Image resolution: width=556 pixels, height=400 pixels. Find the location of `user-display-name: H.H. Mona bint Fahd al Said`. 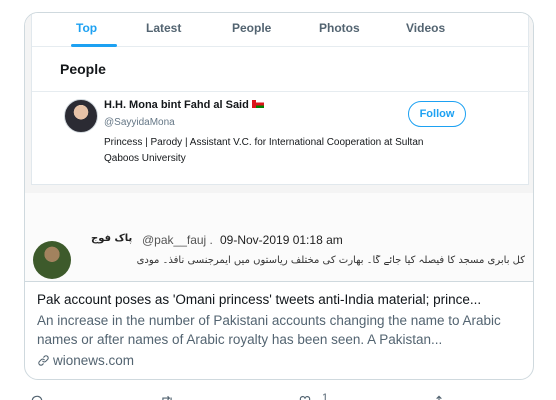

user-display-name: H.H. Mona bint Fahd al Said is located at coordinates (184, 105).